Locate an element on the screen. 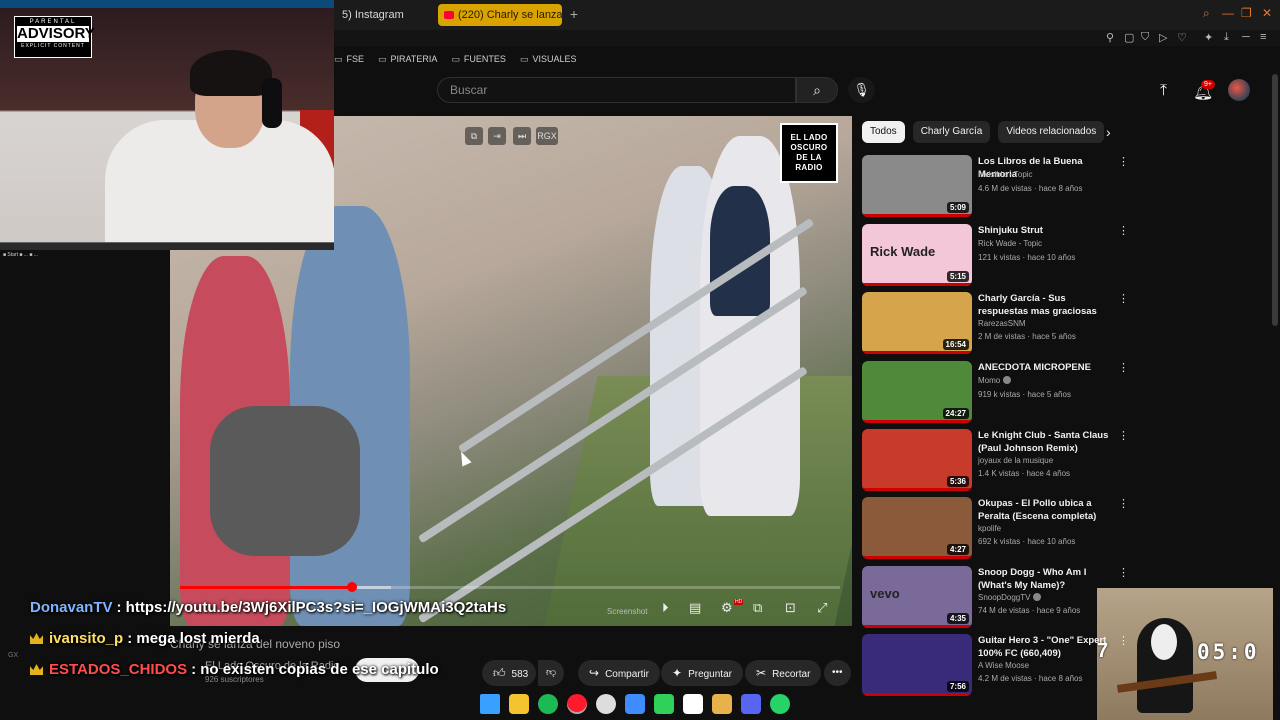 The image size is (1280, 720). file-explorer-icon is located at coordinates (519, 704).